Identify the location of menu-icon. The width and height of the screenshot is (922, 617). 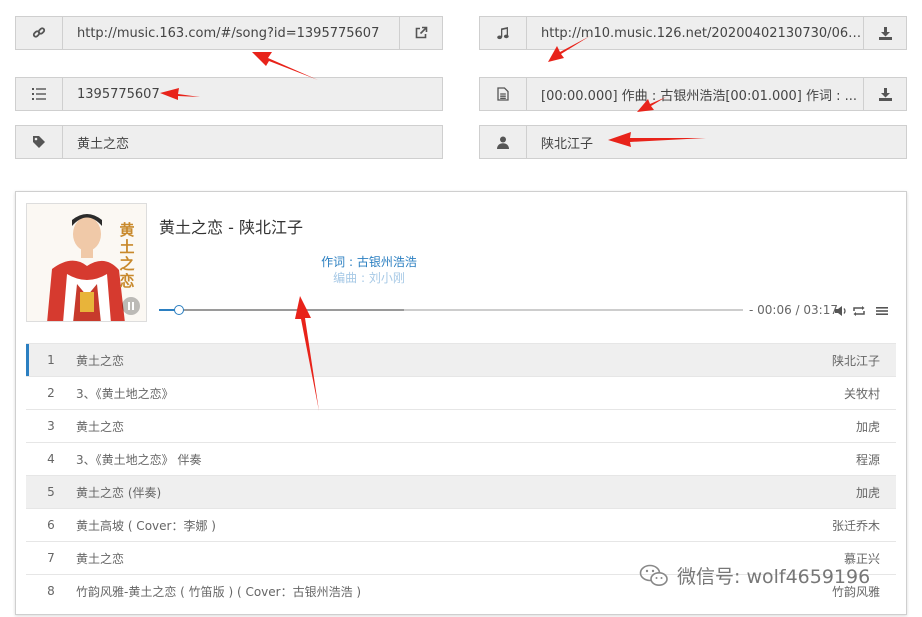
(882, 311).